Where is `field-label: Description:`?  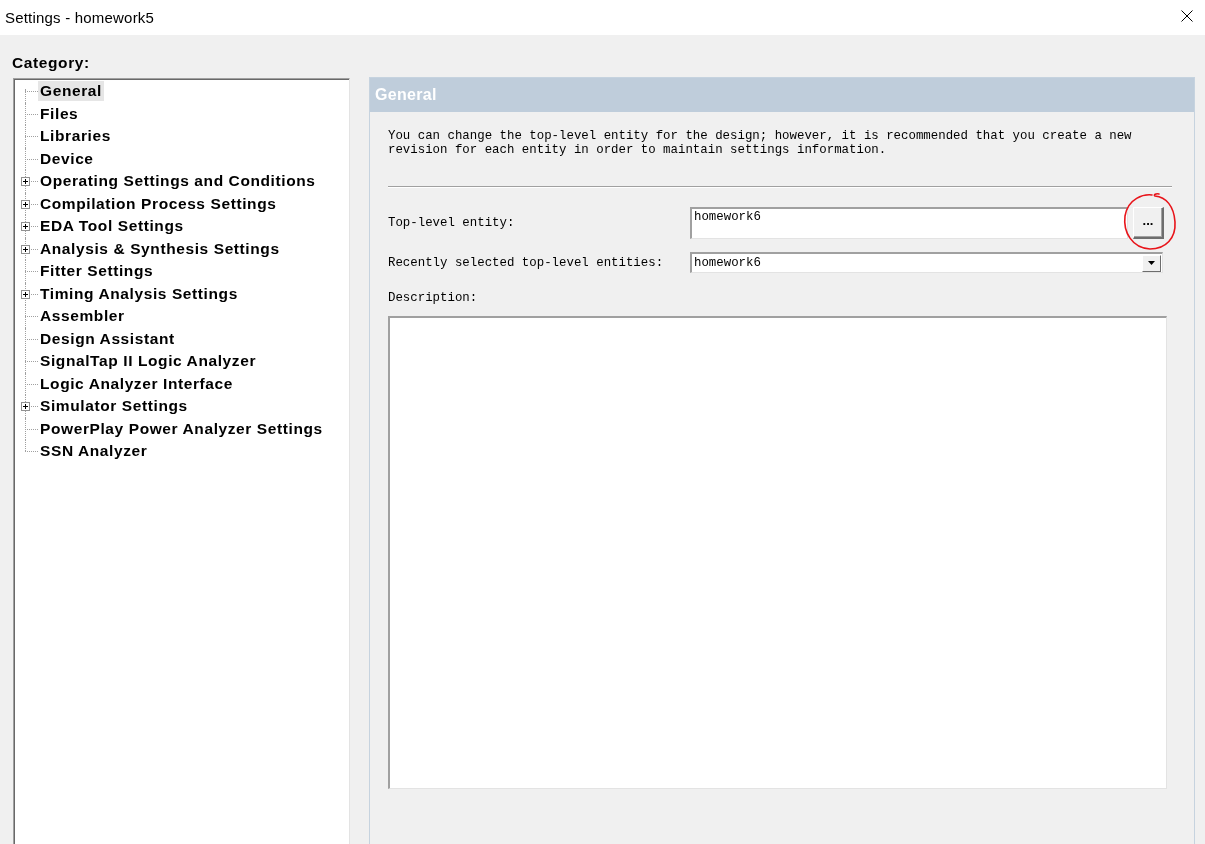
field-label: Description: is located at coordinates (433, 298).